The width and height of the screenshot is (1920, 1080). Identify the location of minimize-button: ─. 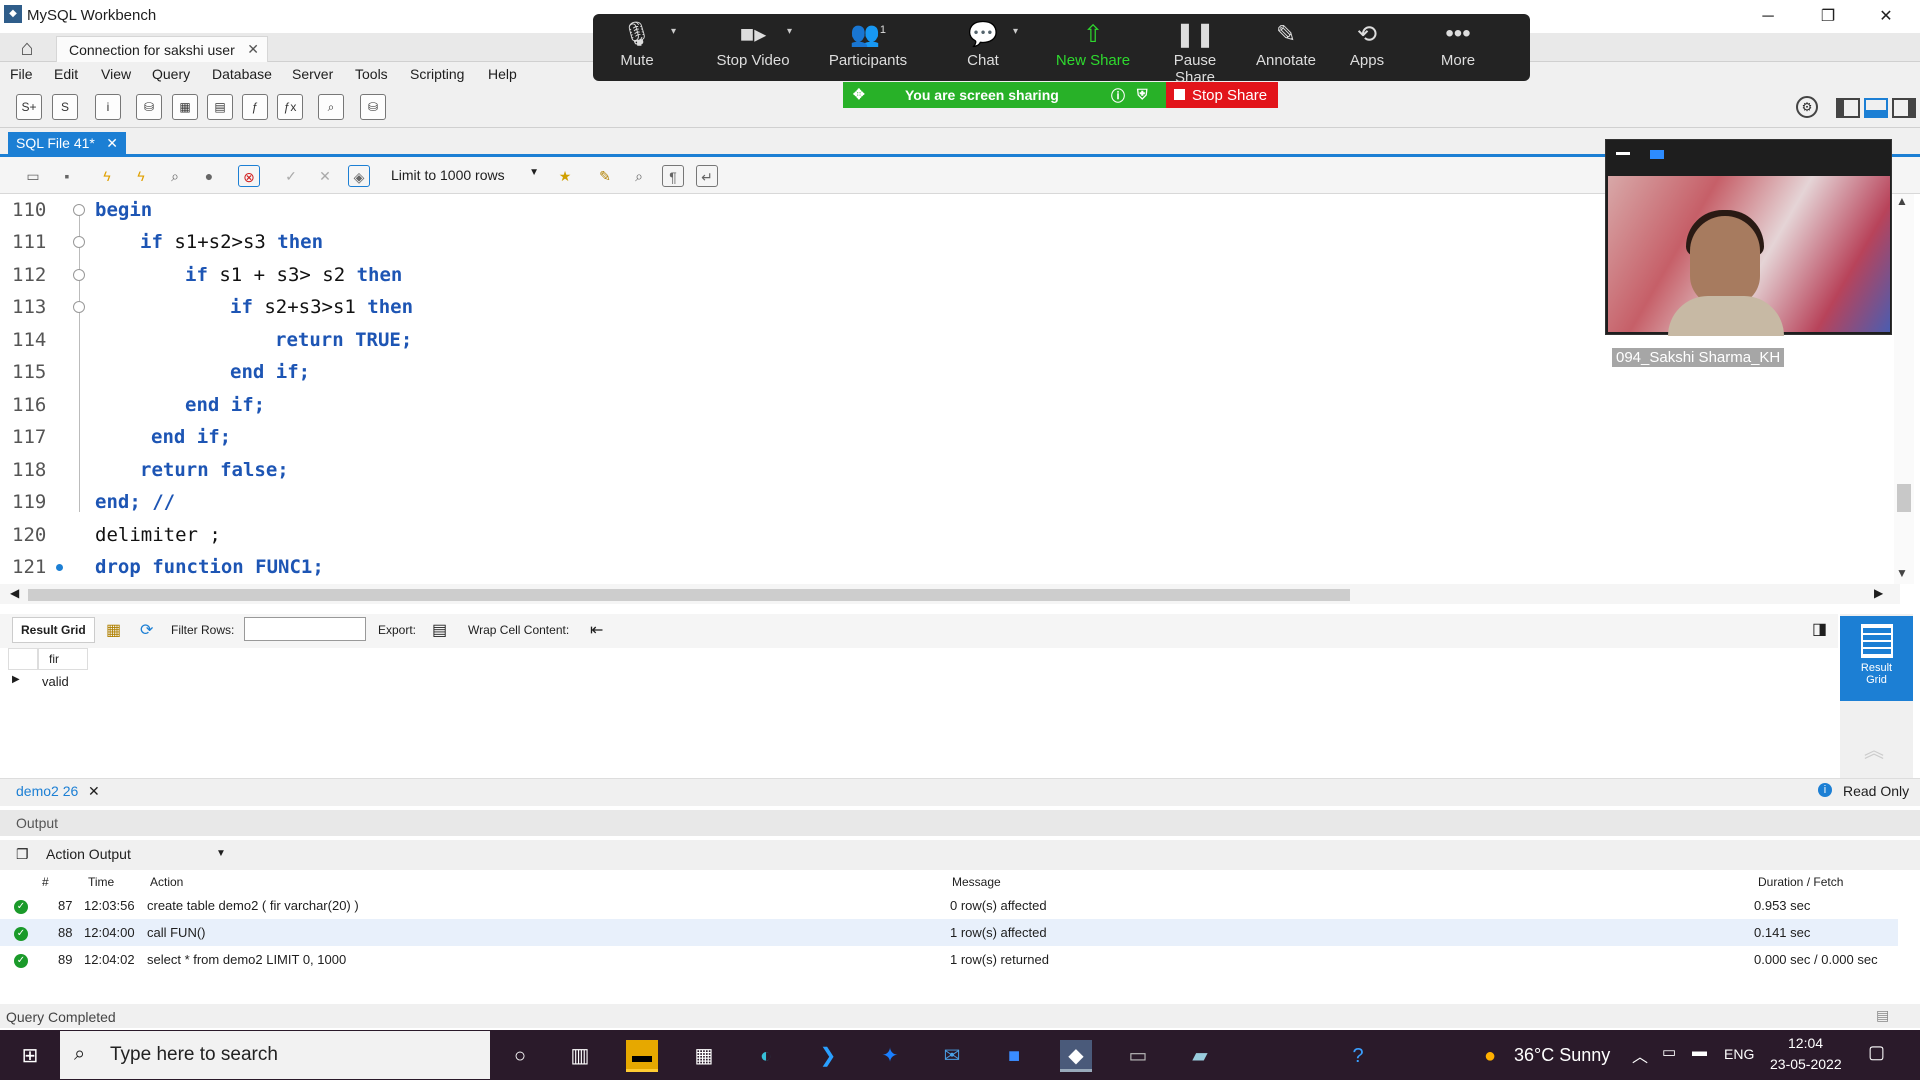
(1768, 16).